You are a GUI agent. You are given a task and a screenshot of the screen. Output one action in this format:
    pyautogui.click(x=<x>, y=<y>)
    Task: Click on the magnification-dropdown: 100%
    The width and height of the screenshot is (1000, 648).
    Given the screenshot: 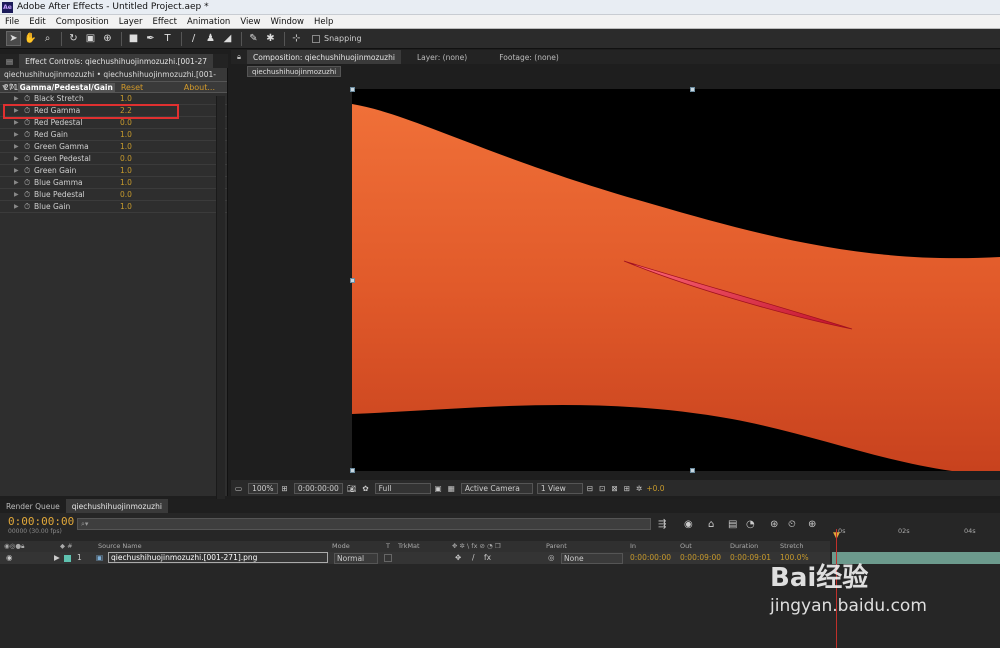 What is the action you would take?
    pyautogui.click(x=263, y=488)
    